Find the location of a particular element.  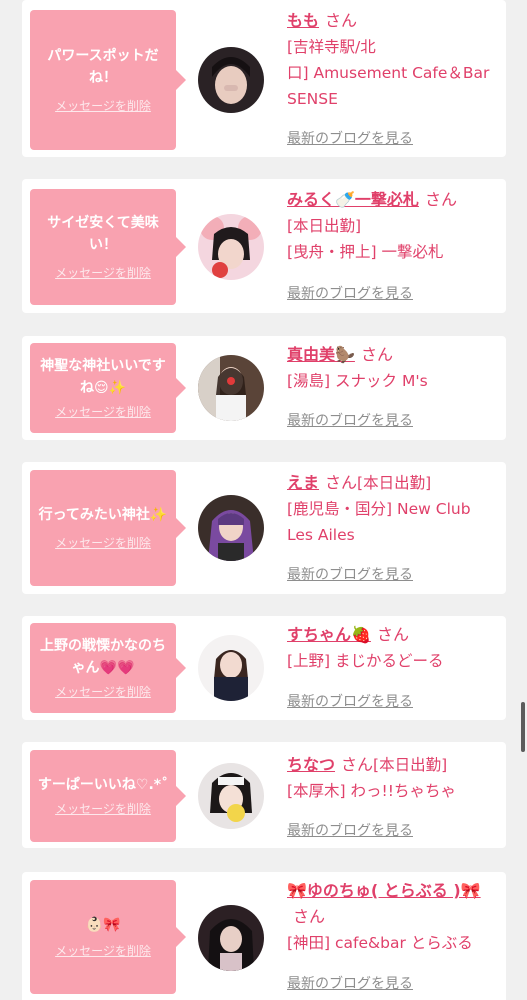

message-bubble: パワースポットだね！ メッセージを削除 is located at coordinates (108, 80).